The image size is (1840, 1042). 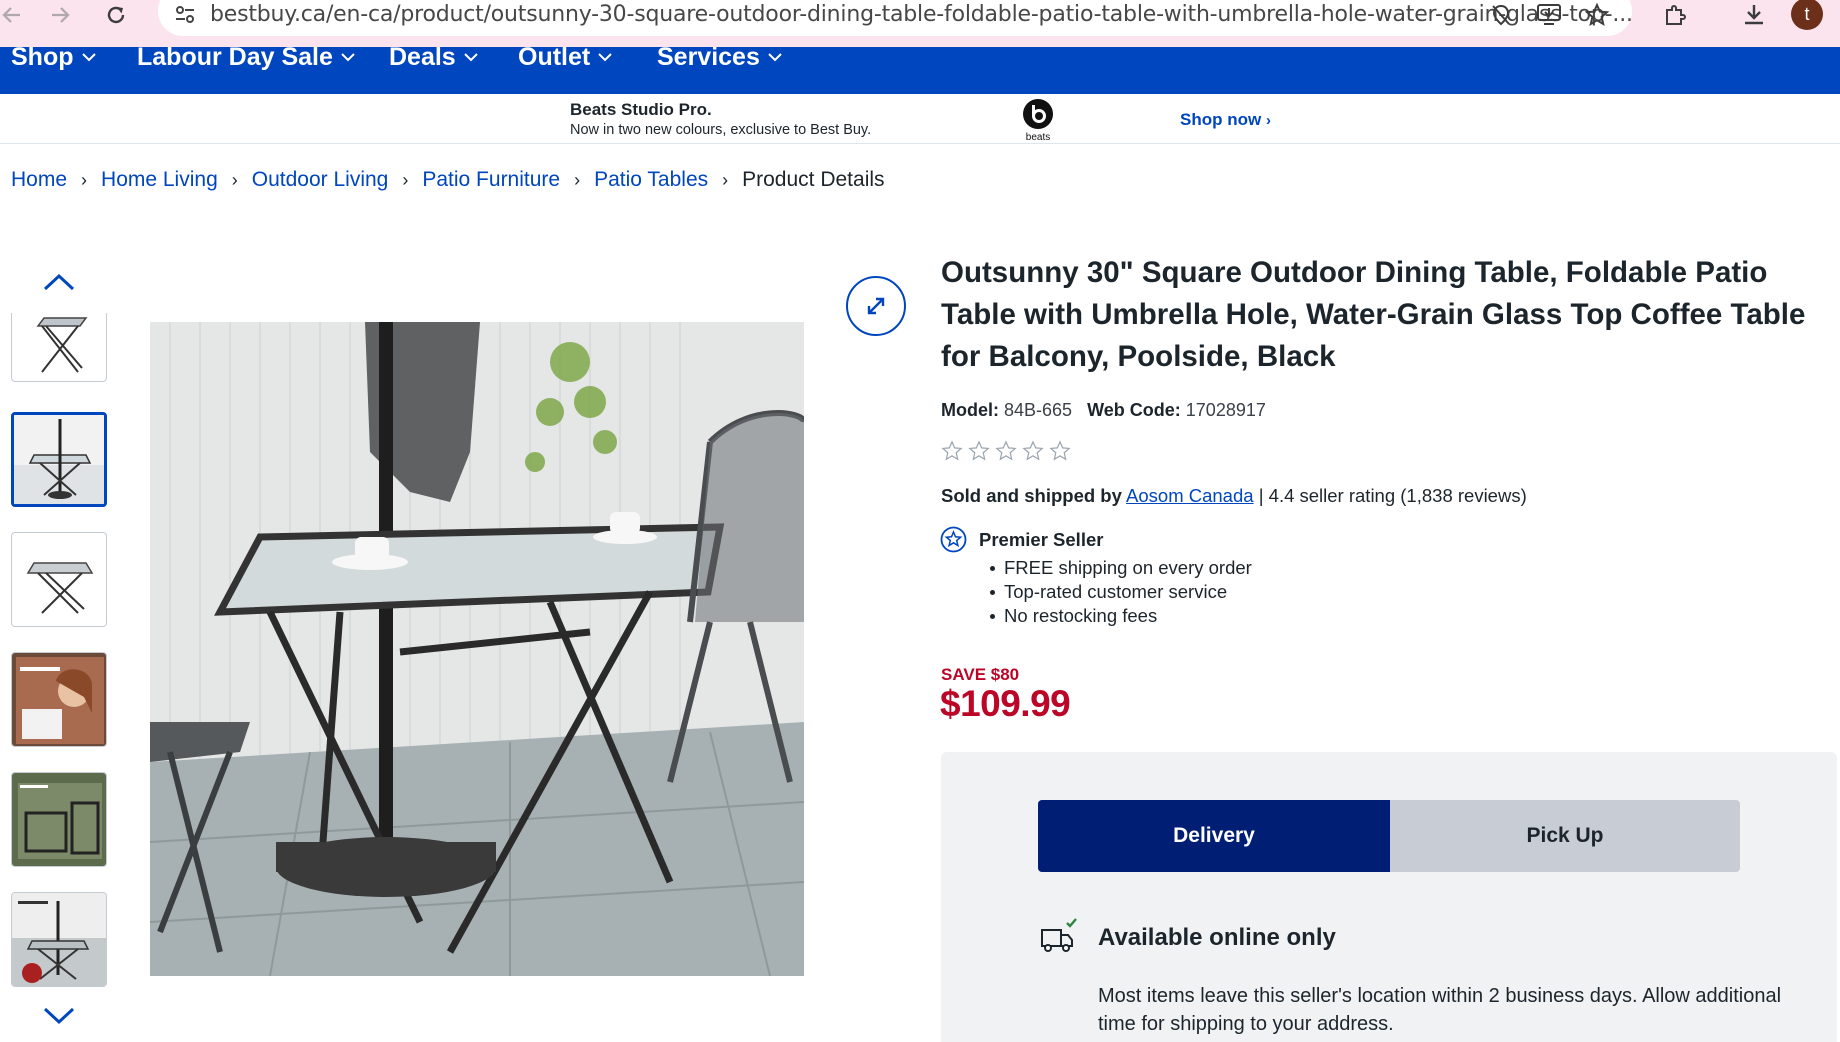 I want to click on breadcrumb-current: Product Details, so click(x=813, y=179).